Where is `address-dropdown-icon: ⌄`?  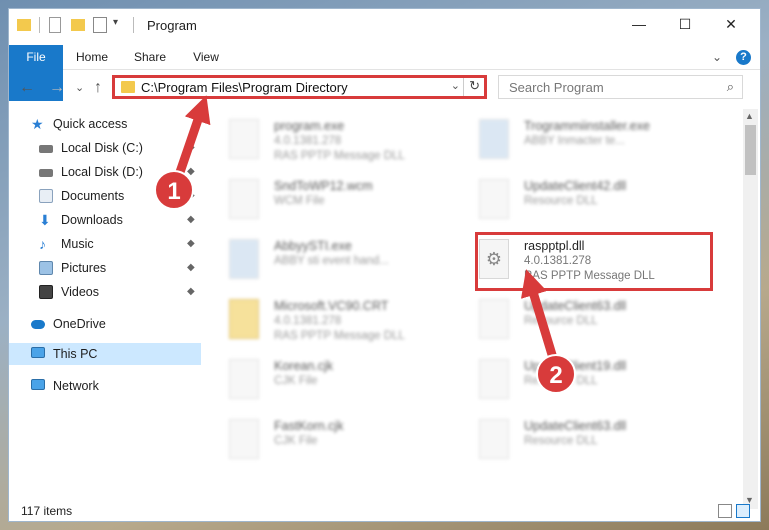
address-dropdown-icon: ⌄ is located at coordinates (455, 85).